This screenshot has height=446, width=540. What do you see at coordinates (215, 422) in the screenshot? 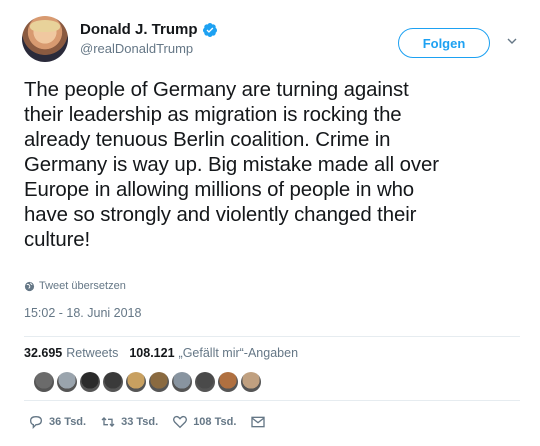
I see `like-count: 108 Tsd.` at bounding box center [215, 422].